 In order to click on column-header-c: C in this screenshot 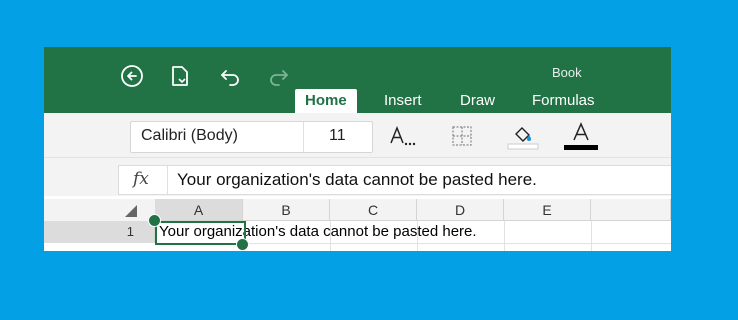, I will do `click(373, 210)`.